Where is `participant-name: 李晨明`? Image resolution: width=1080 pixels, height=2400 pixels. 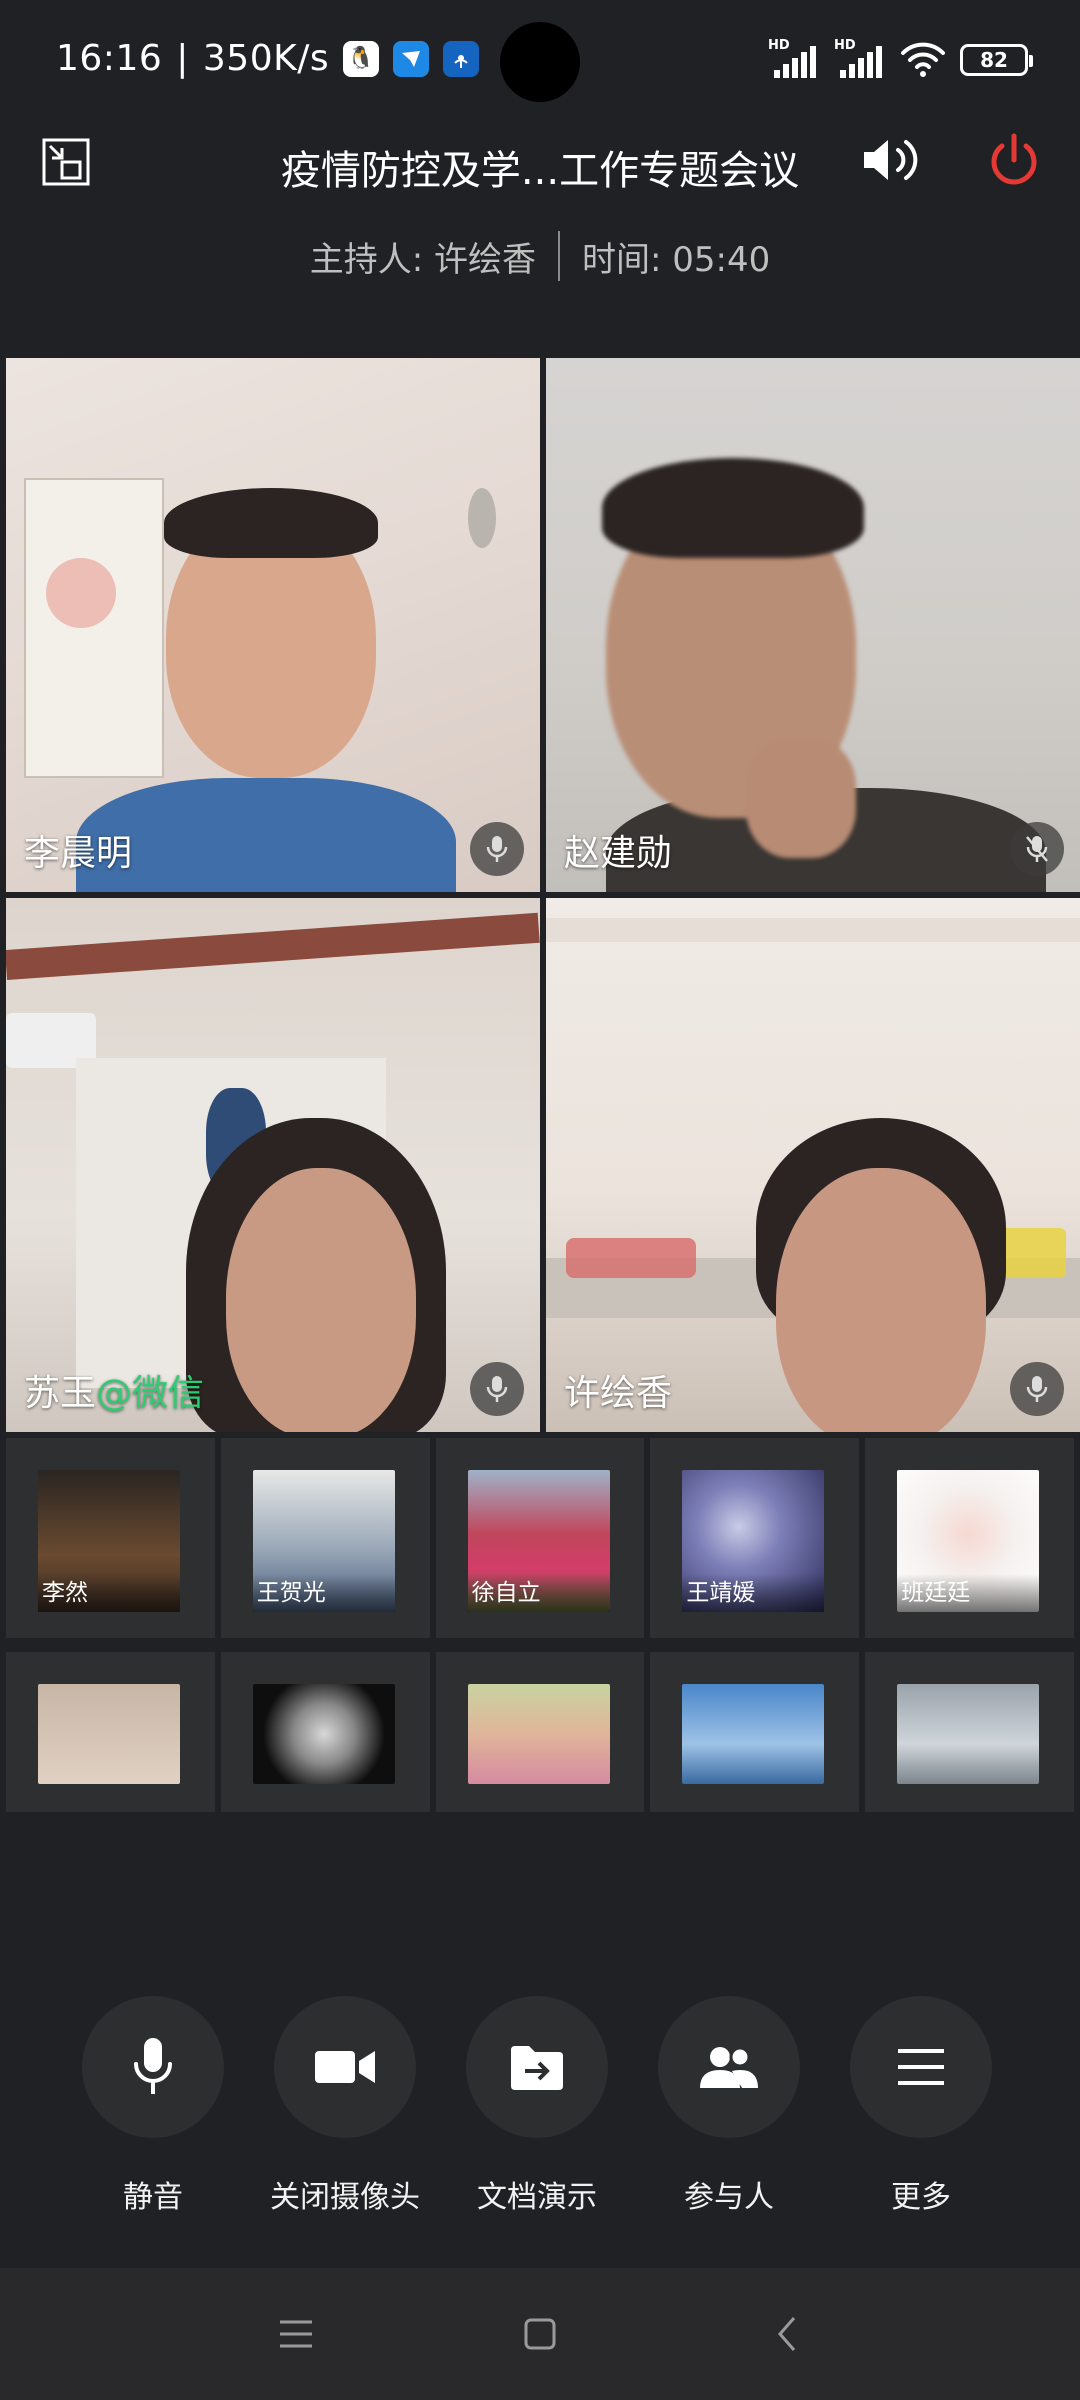
participant-name: 李晨明 is located at coordinates (78, 853).